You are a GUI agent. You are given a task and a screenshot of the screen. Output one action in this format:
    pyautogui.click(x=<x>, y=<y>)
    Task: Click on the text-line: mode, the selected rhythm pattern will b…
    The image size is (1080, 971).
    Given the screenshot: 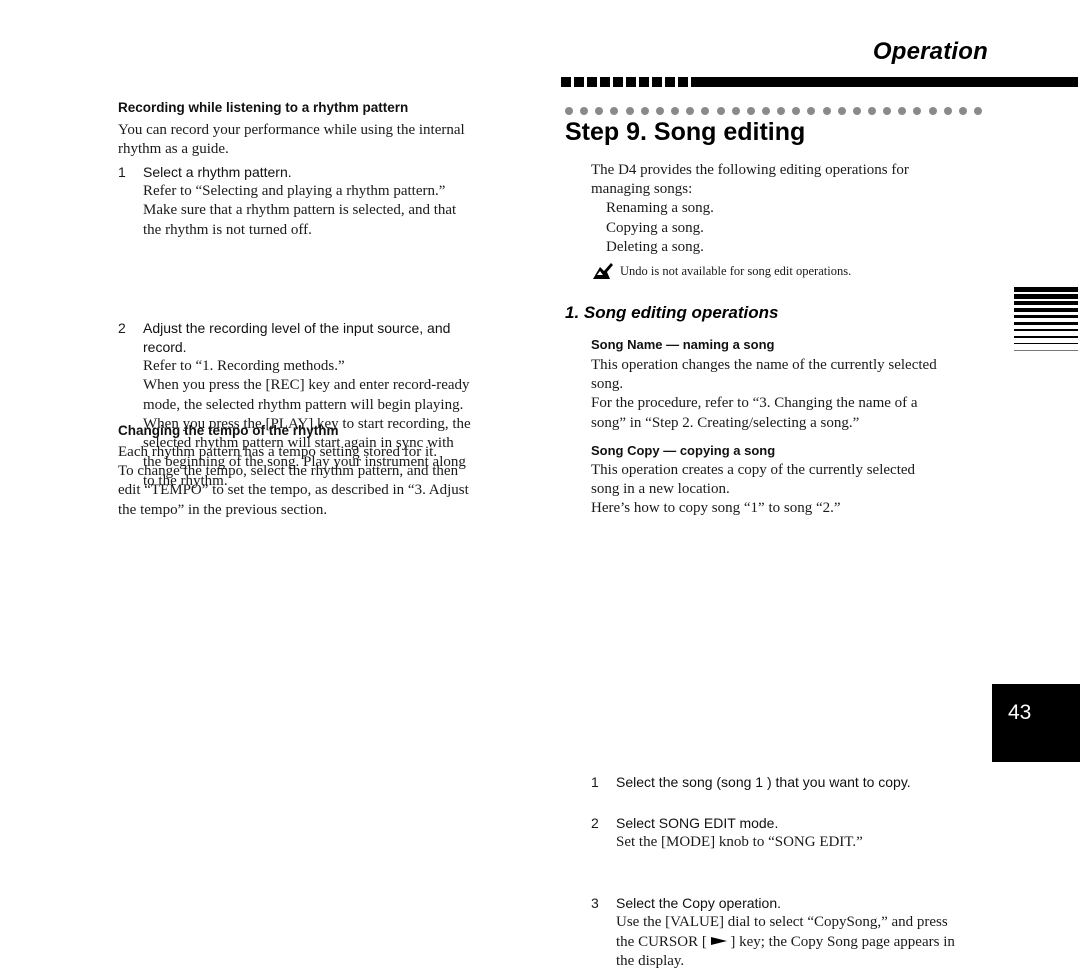 What is the action you would take?
    pyautogui.click(x=303, y=404)
    